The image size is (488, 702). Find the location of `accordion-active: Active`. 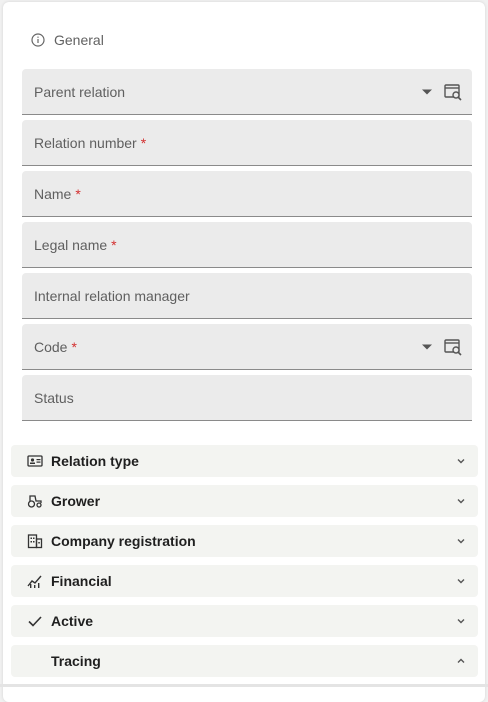

accordion-active: Active is located at coordinates (244, 621).